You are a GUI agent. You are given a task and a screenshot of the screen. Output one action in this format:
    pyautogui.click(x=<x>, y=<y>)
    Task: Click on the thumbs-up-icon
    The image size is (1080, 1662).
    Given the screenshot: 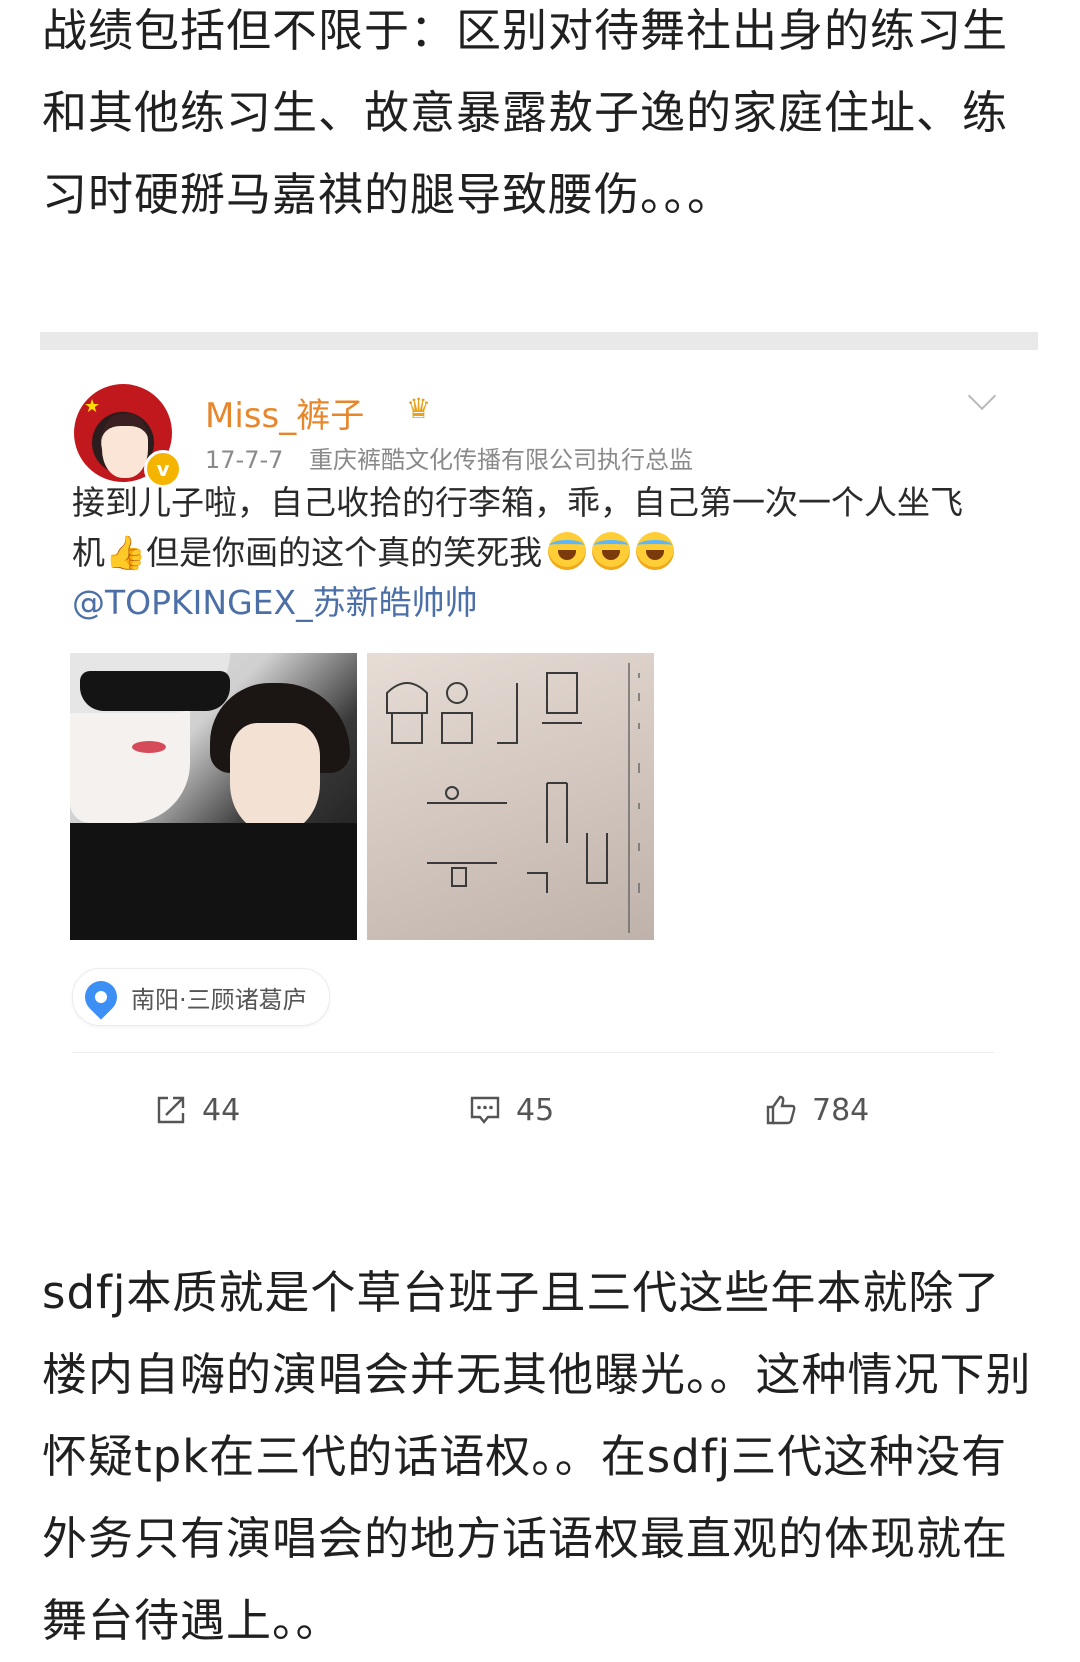 What is the action you would take?
    pyautogui.click(x=781, y=1110)
    